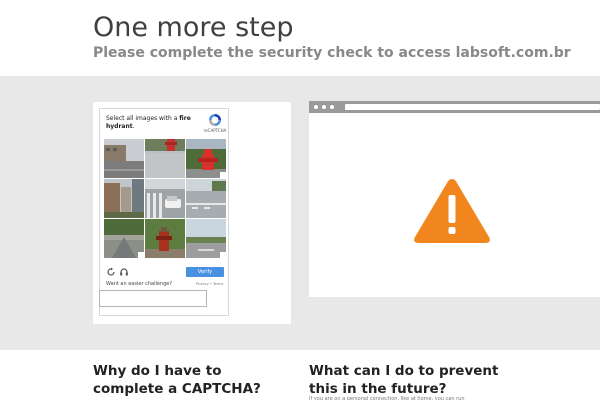  What do you see at coordinates (206, 198) in the screenshot?
I see `captcha-tile-intersection` at bounding box center [206, 198].